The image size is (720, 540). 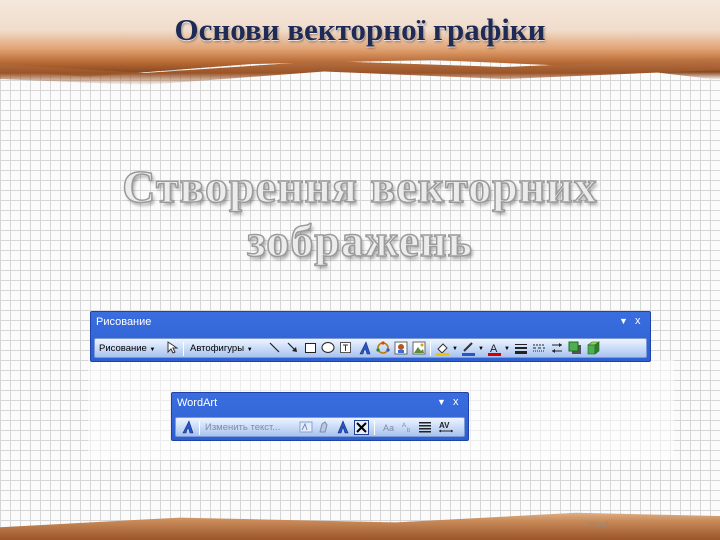 What do you see at coordinates (292, 348) in the screenshot?
I see `arrow-icon` at bounding box center [292, 348].